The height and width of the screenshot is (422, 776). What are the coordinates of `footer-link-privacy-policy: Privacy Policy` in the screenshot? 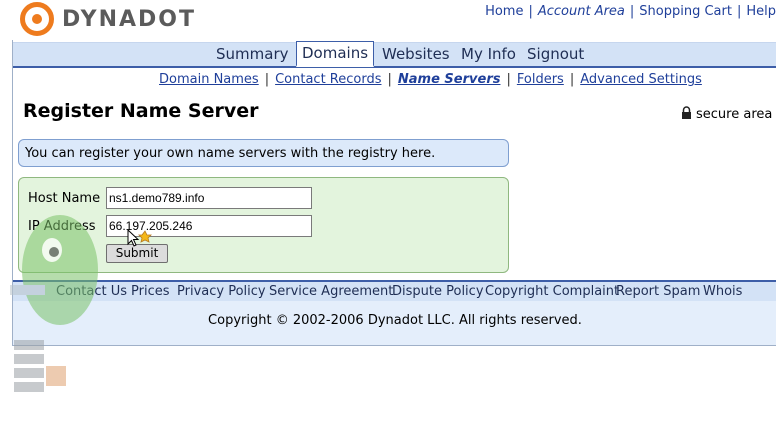 It's located at (221, 291).